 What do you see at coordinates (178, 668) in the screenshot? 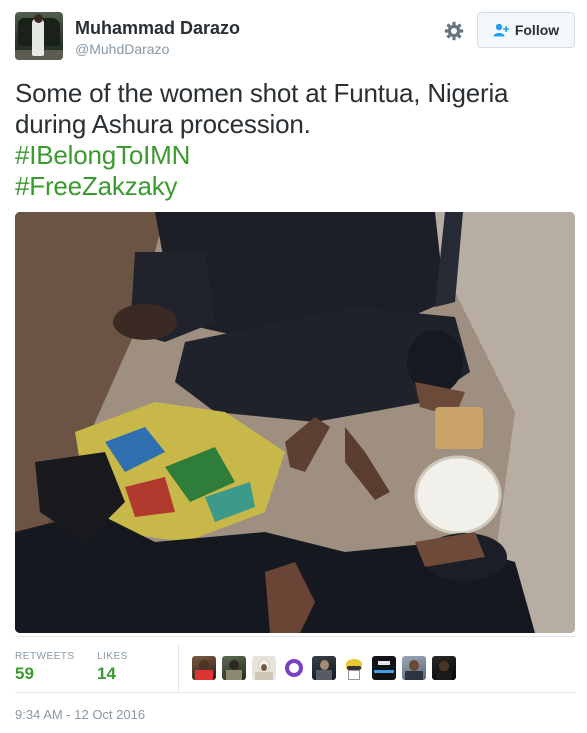
I see `stats-vertical-divider` at bounding box center [178, 668].